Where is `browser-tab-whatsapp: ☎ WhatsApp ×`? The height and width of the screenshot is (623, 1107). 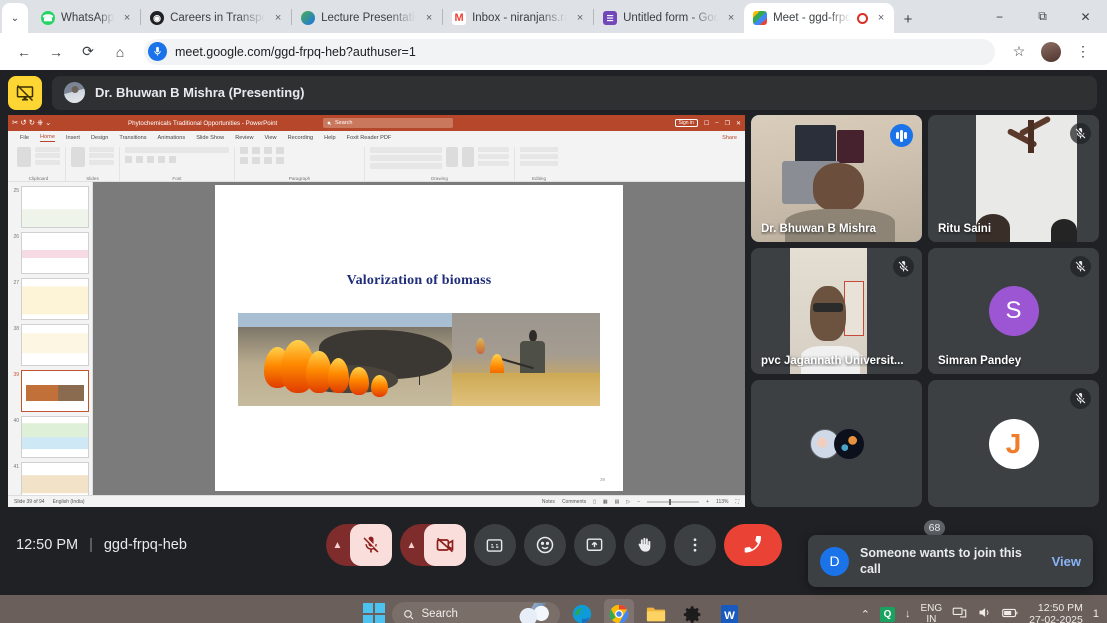
browser-tab-whatsapp: ☎ WhatsApp × is located at coordinates (86, 18).